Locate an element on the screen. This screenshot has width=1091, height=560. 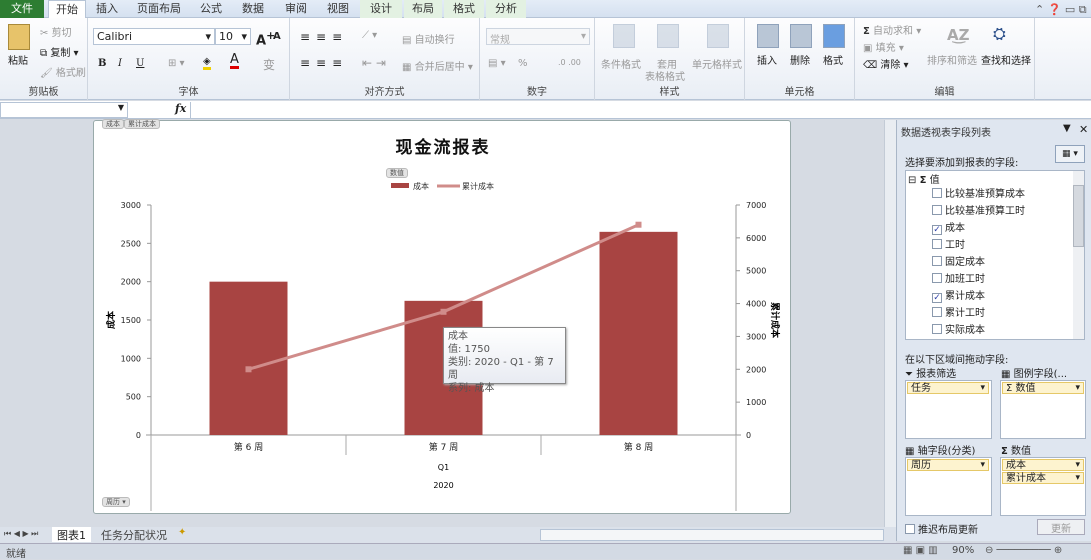
sort-filter-button: 排序和筛选 is located at coordinates (952, 59).